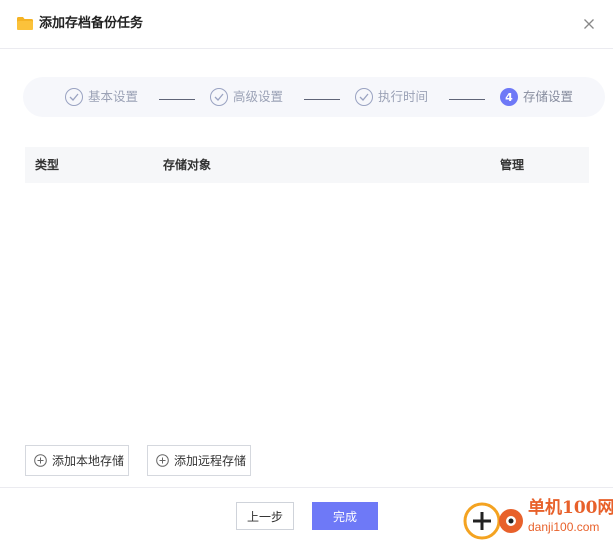 The height and width of the screenshot is (542, 613). What do you see at coordinates (493, 521) in the screenshot?
I see `watermark-emblem-icon` at bounding box center [493, 521].